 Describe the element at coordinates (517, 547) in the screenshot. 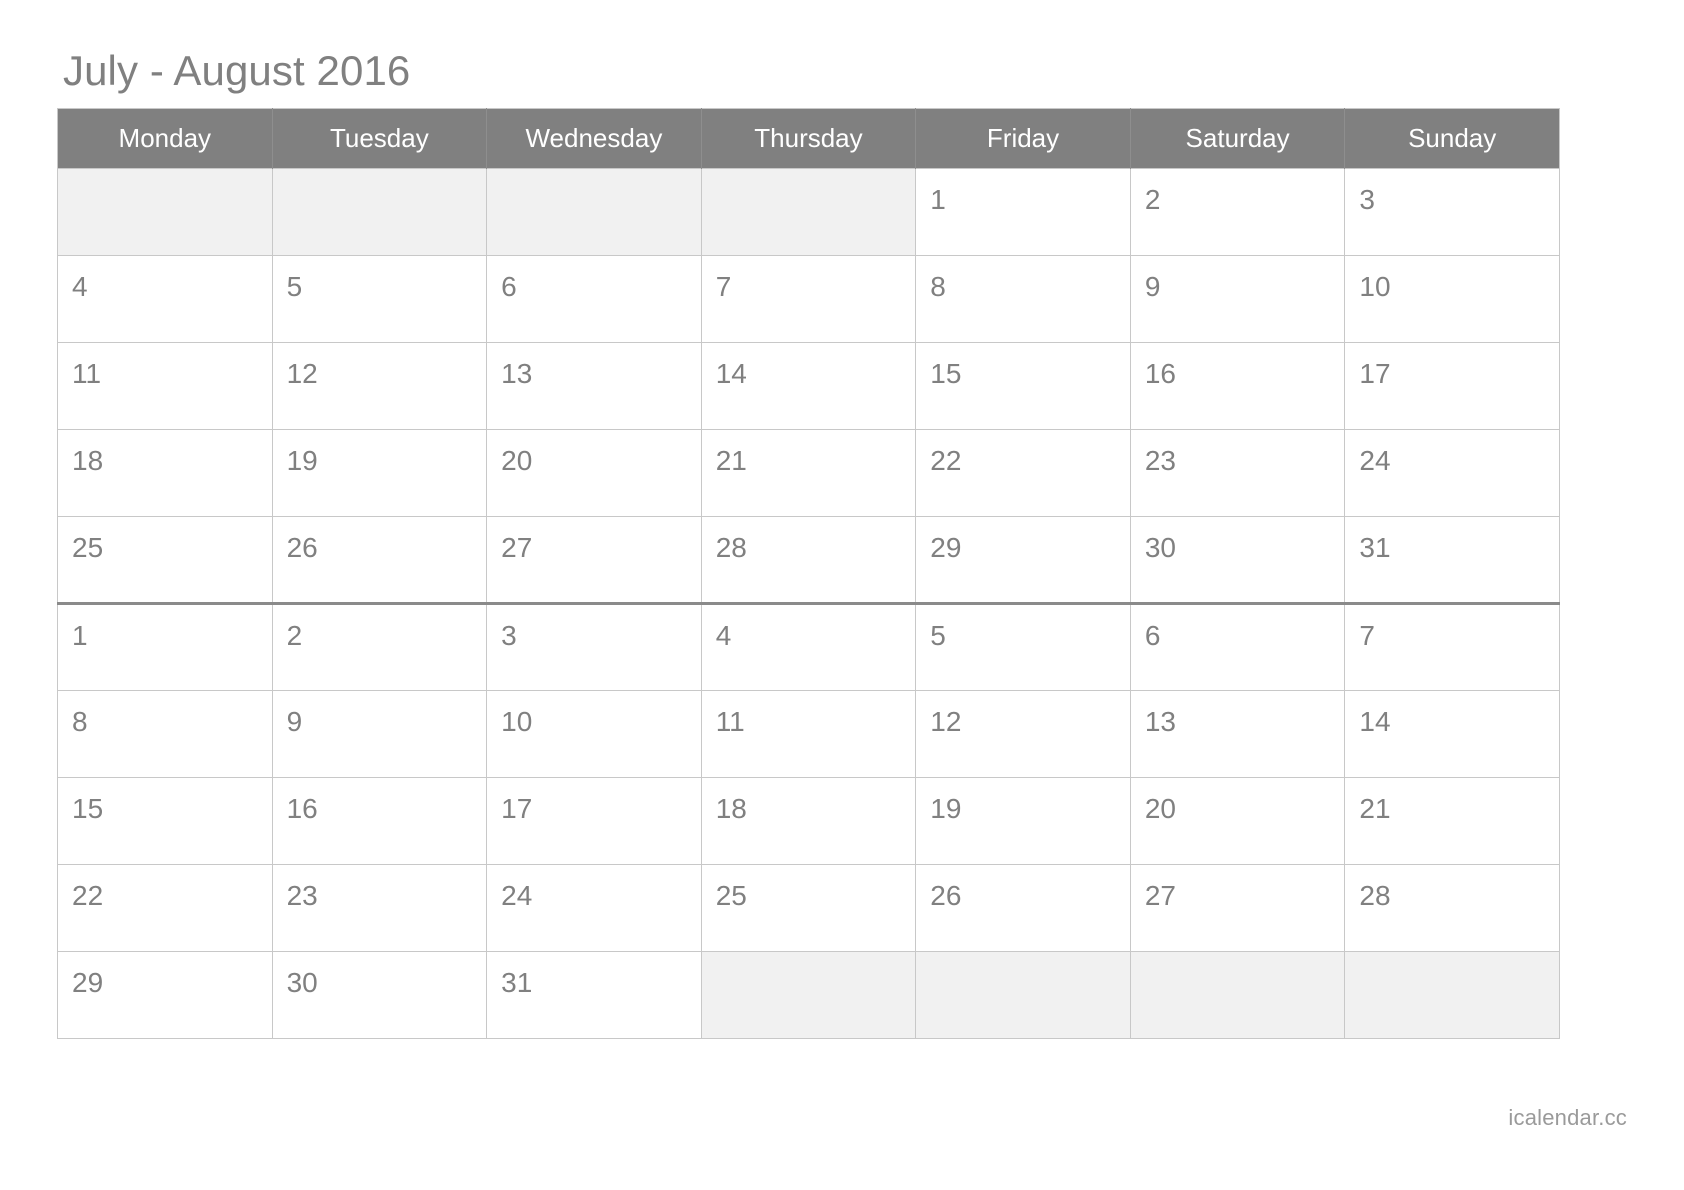

I see `day-number: 27` at that location.